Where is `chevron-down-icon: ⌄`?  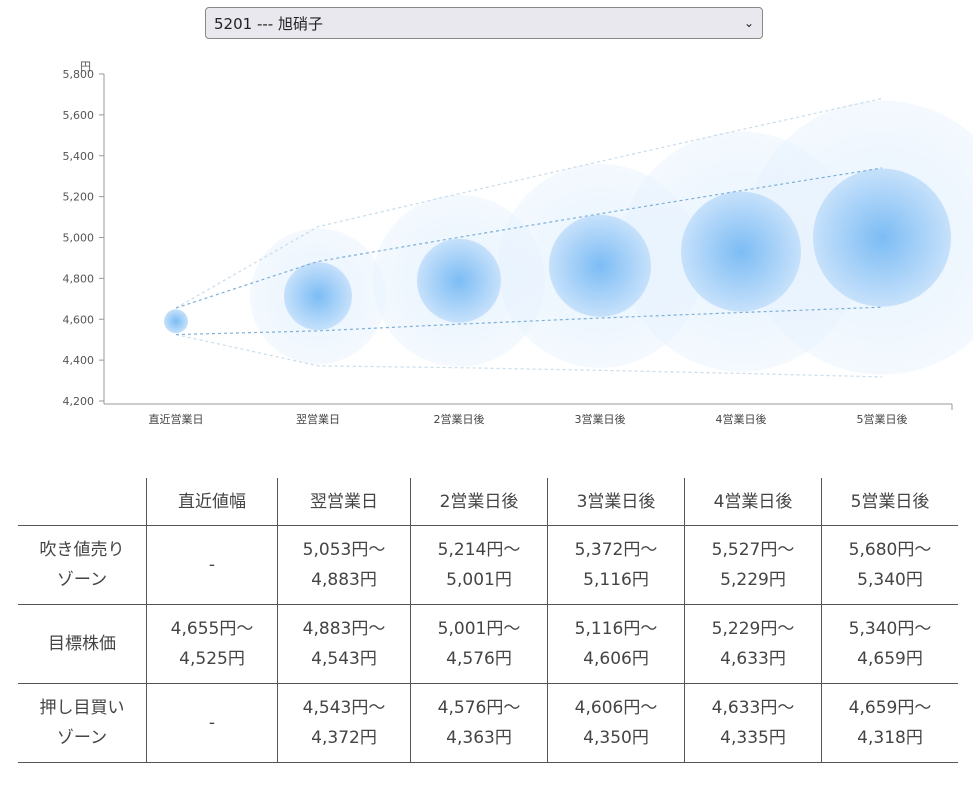
chevron-down-icon: ⌄ is located at coordinates (748, 23).